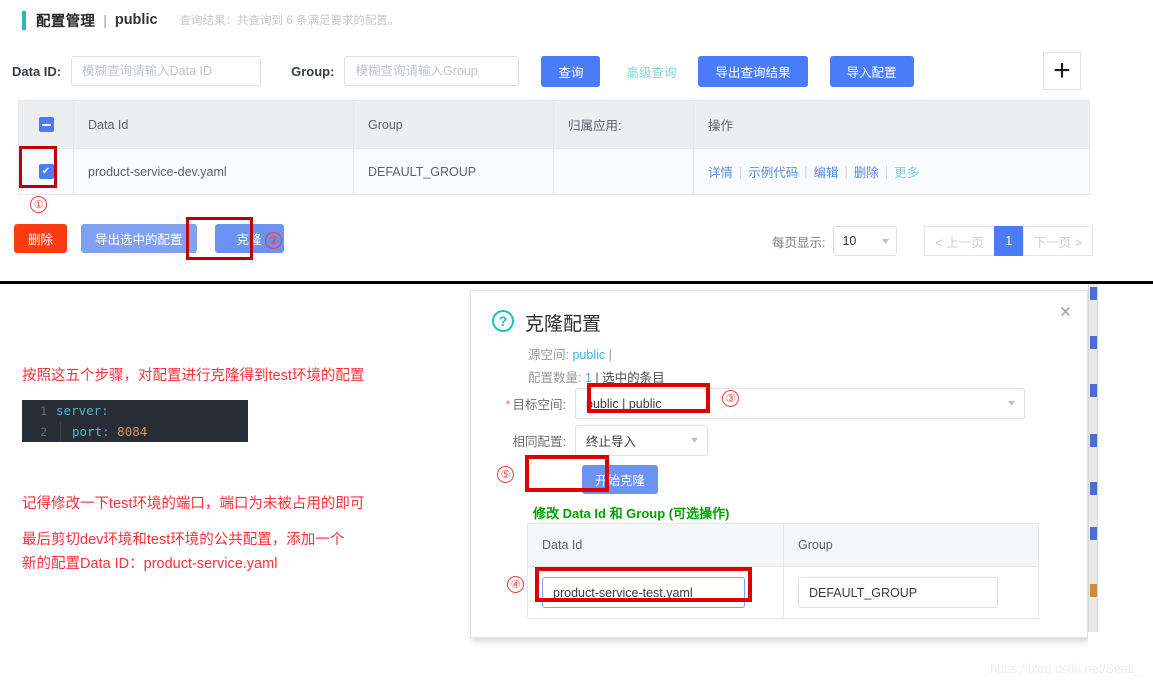 This screenshot has height=684, width=1153. What do you see at coordinates (43, 410) in the screenshot?
I see `code-line-number-1: 1` at bounding box center [43, 410].